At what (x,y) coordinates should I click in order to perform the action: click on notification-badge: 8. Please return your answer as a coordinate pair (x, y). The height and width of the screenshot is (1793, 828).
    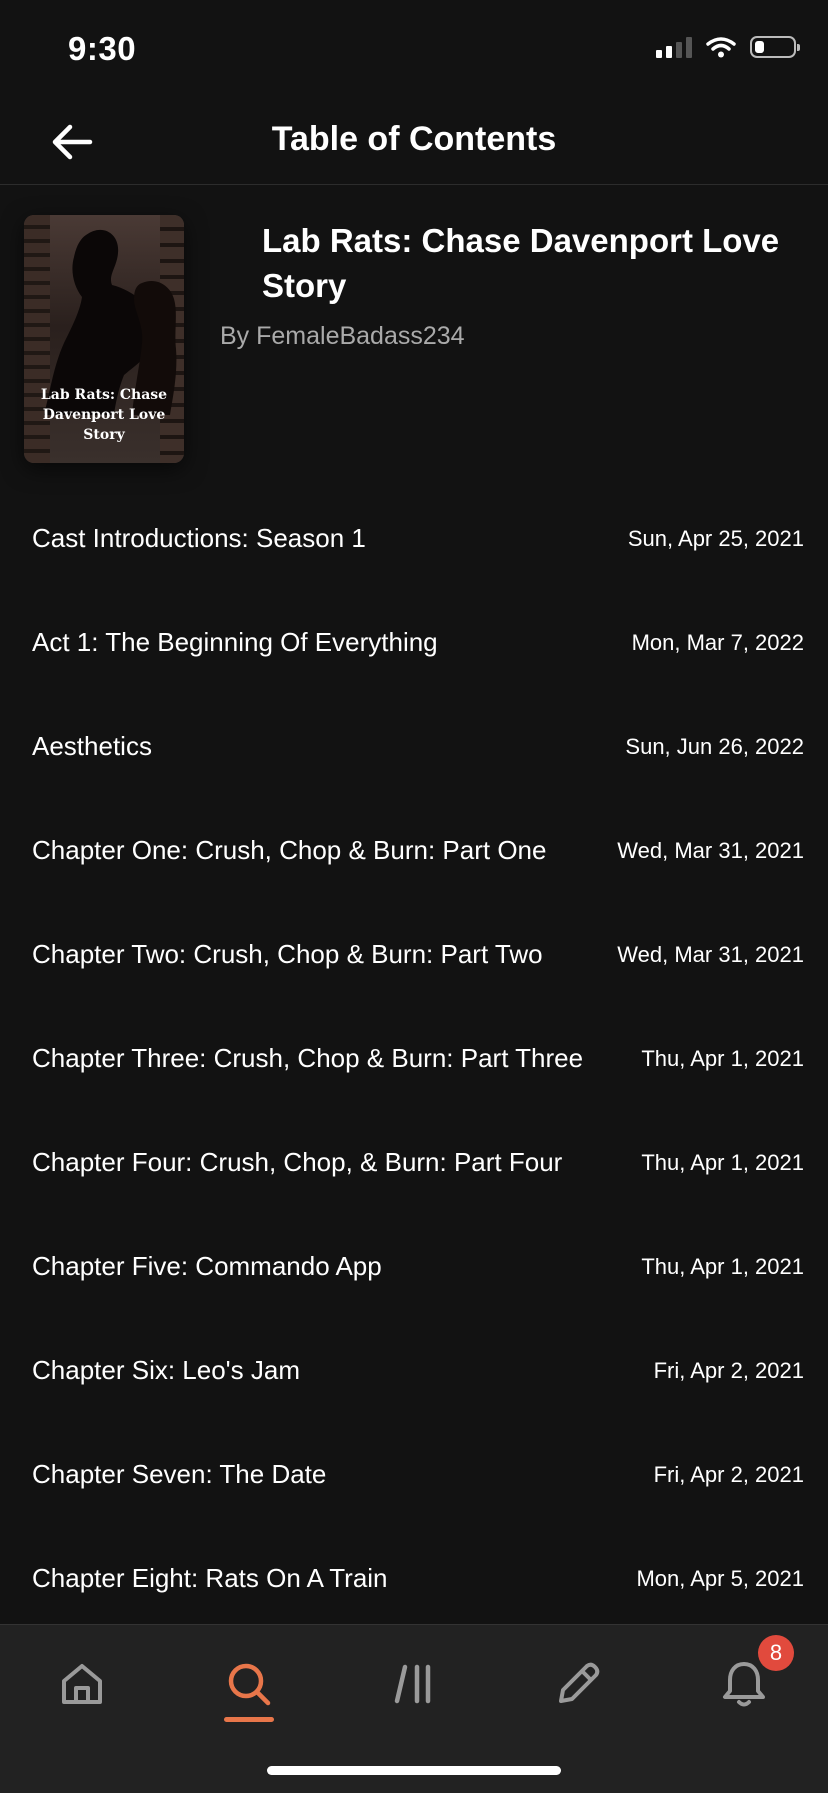
    Looking at the image, I should click on (776, 1653).